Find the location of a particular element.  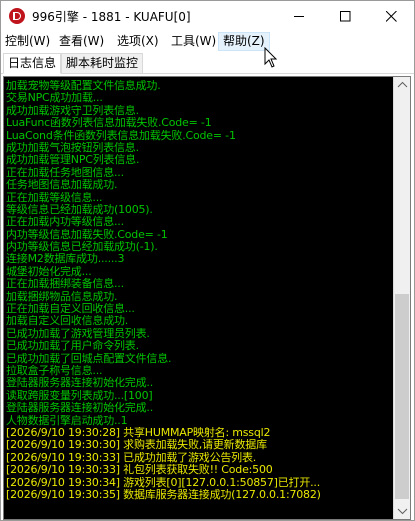

log-line: 人物数据引擎启动成功..1 is located at coordinates (67, 420).